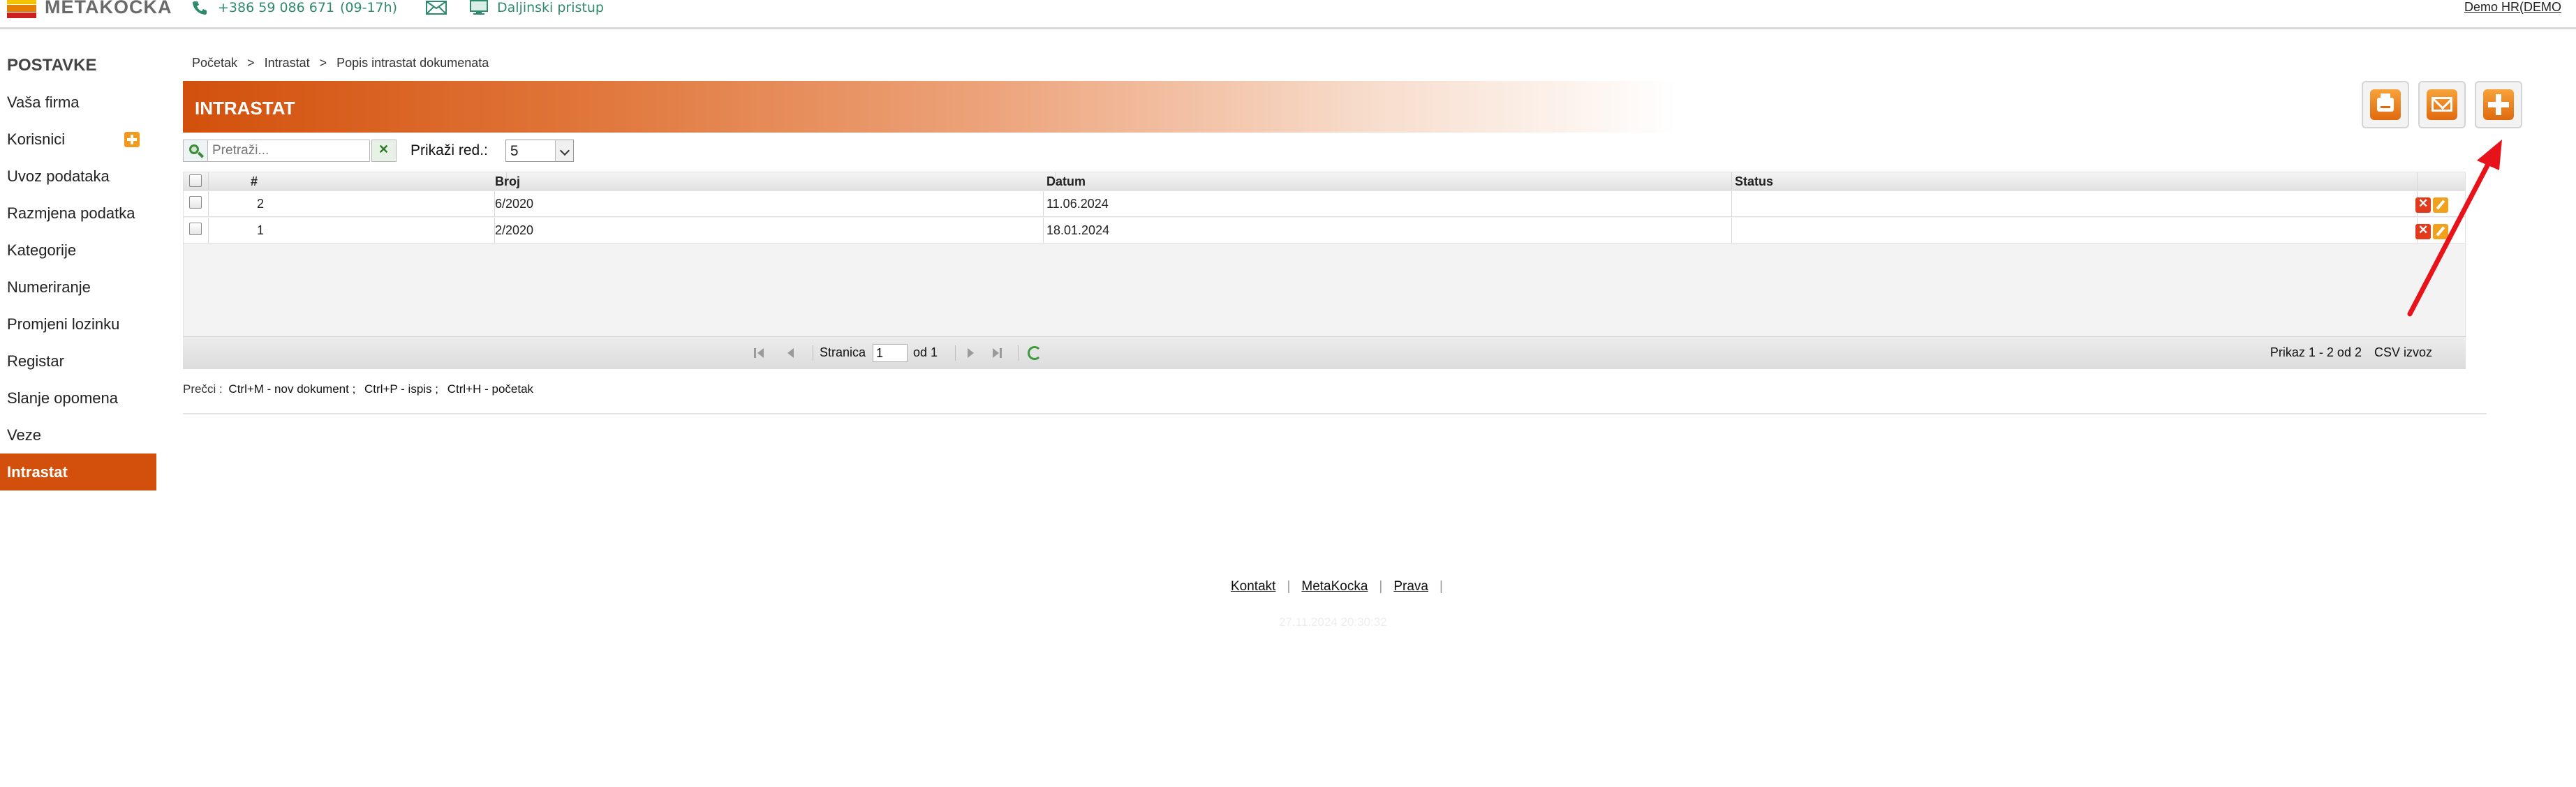 The width and height of the screenshot is (2576, 787). Describe the element at coordinates (78, 472) in the screenshot. I see `sidebar-item-intrastat: Intrastat` at that location.